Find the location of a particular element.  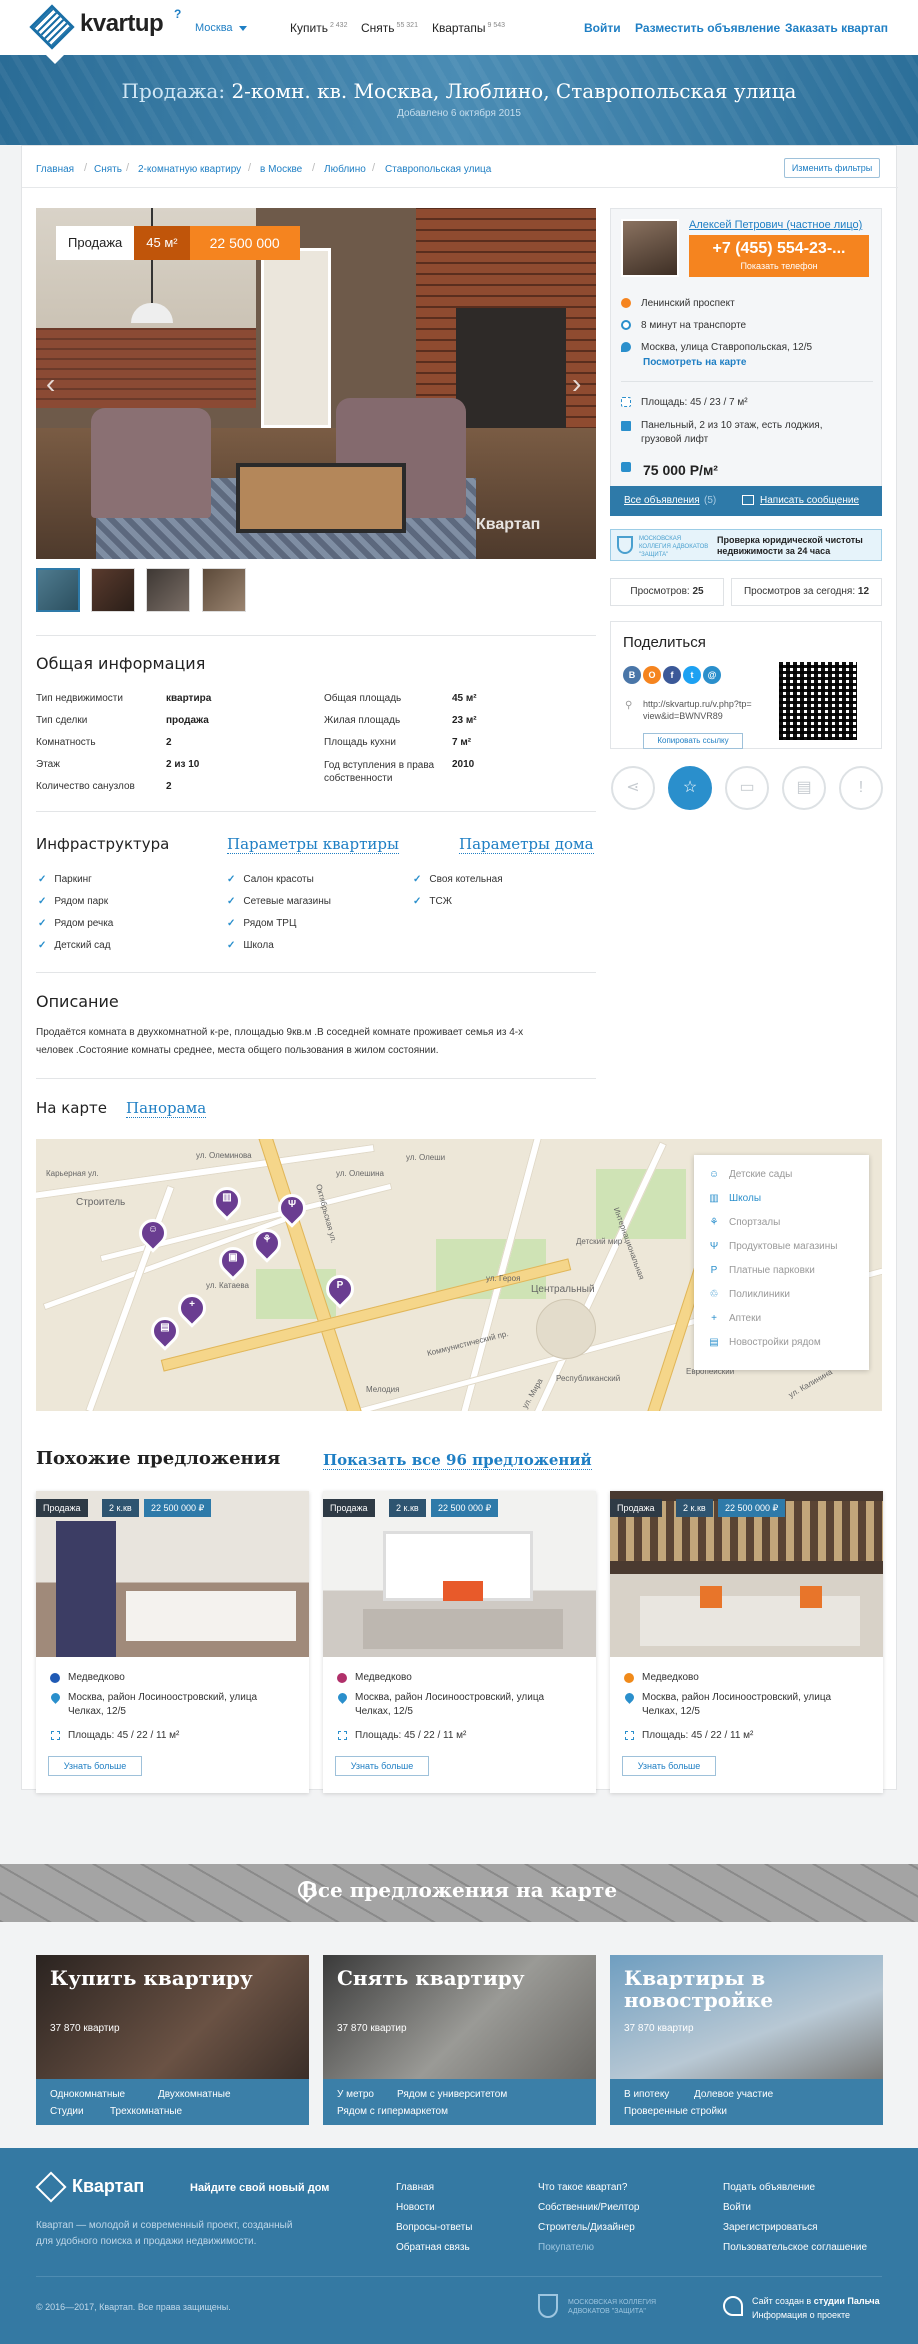

footer-link: Собственник/Риелтор is located at coordinates (588, 2207).